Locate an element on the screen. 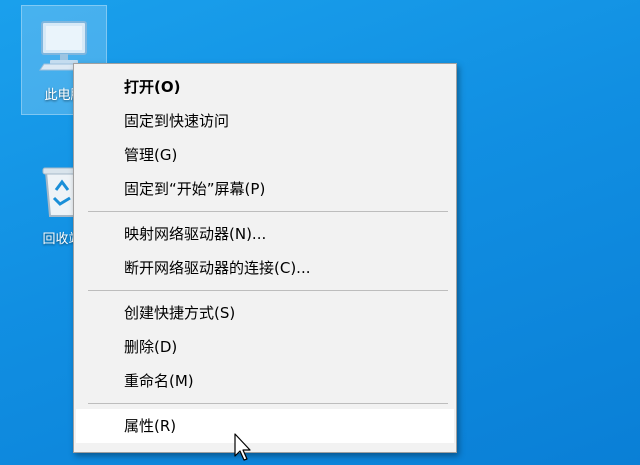 This screenshot has height=465, width=640. menu-item-properties: 属性(R) is located at coordinates (265, 426).